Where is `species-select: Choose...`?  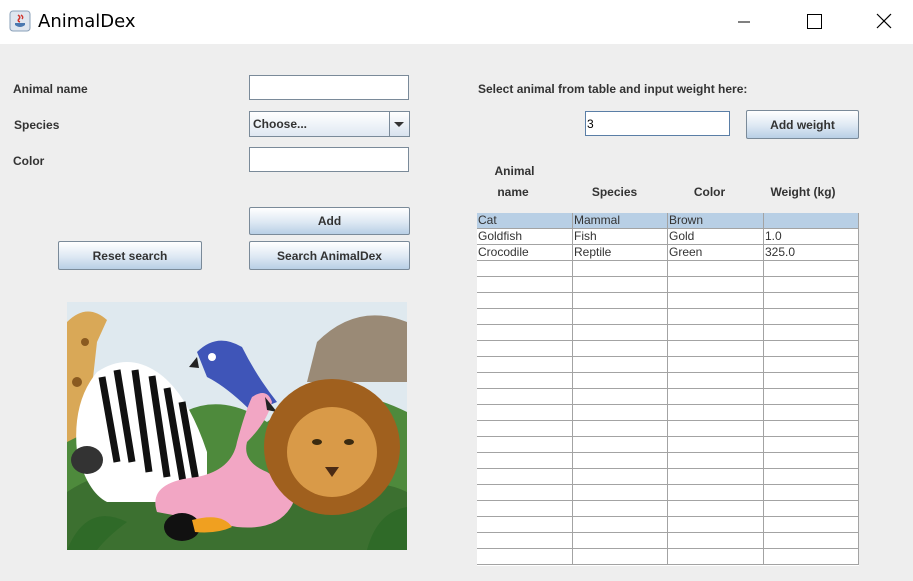 species-select: Choose... is located at coordinates (329, 124).